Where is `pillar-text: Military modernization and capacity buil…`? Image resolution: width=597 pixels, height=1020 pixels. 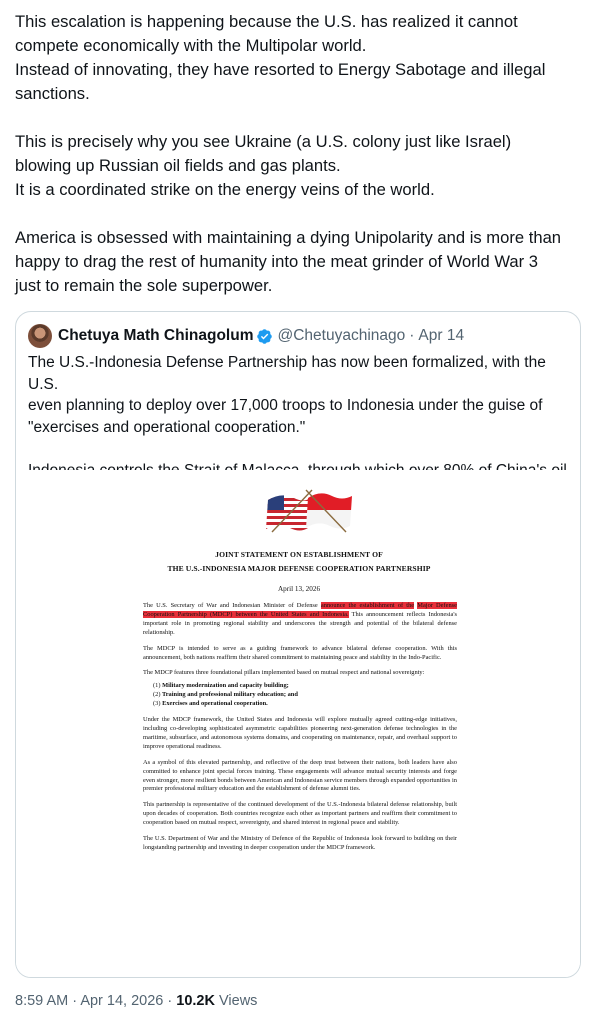 pillar-text: Military modernization and capacity buil… is located at coordinates (225, 686).